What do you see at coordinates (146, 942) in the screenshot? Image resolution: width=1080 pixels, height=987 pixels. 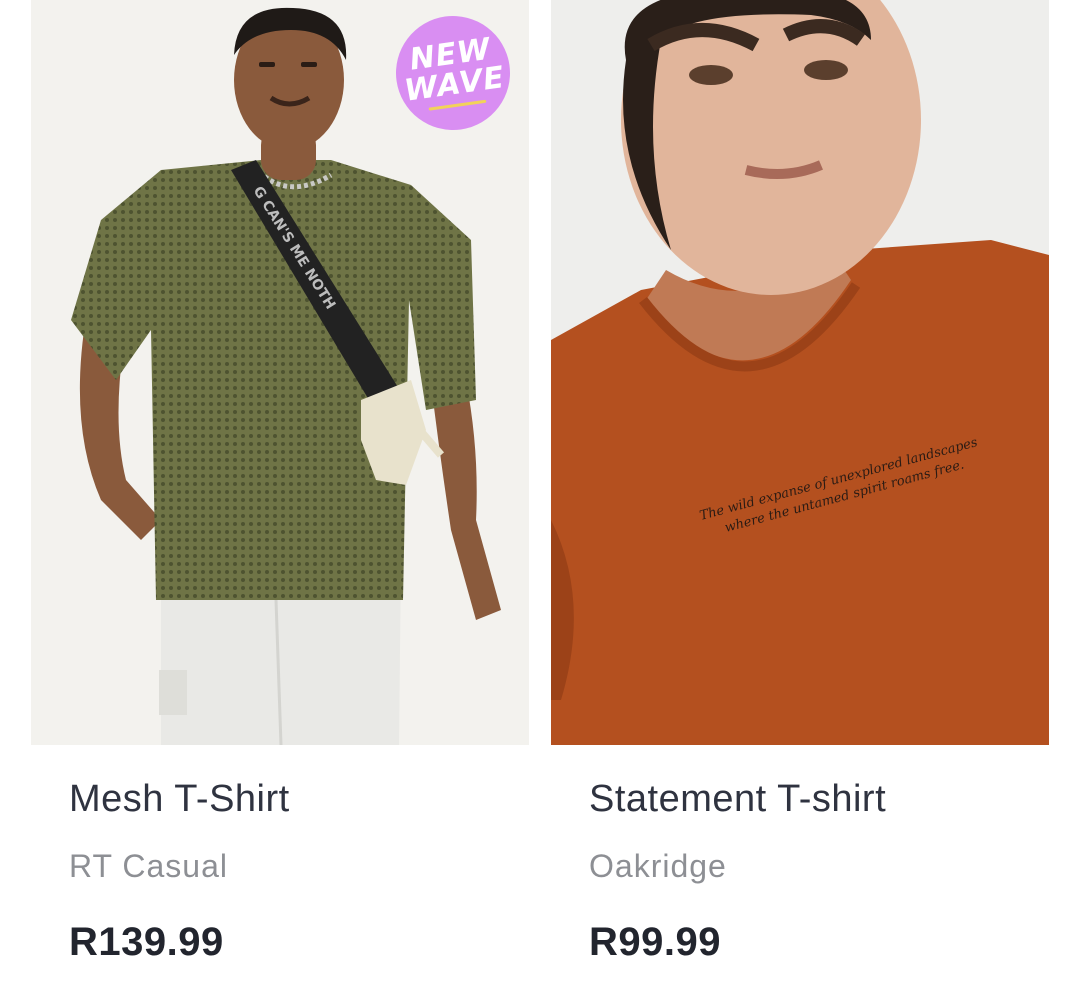 I see `product-price: R139.99` at bounding box center [146, 942].